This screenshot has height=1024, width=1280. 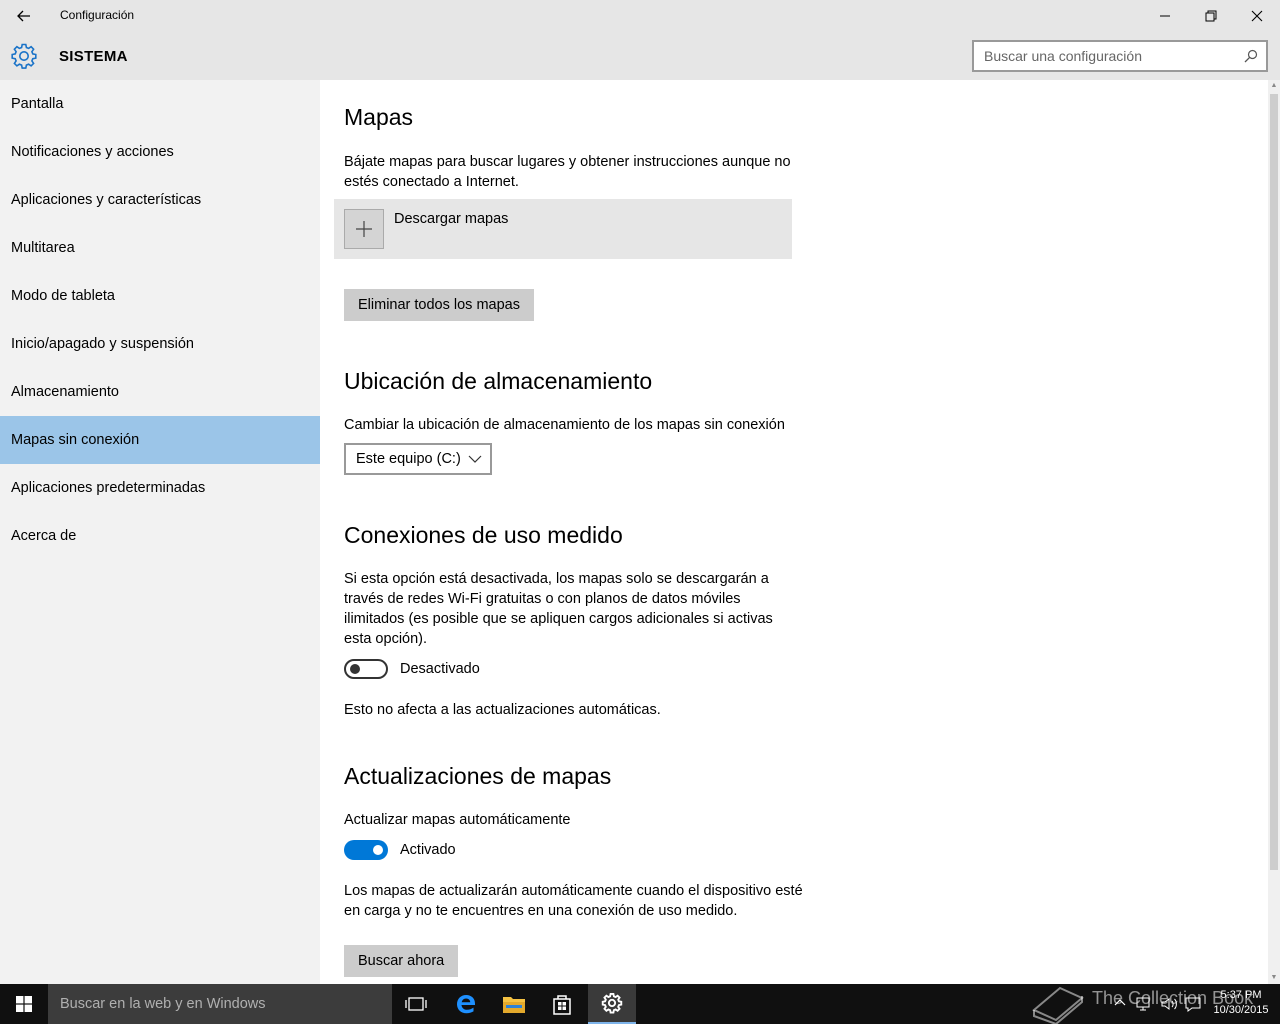 I want to click on start-button, so click(x=24, y=1004).